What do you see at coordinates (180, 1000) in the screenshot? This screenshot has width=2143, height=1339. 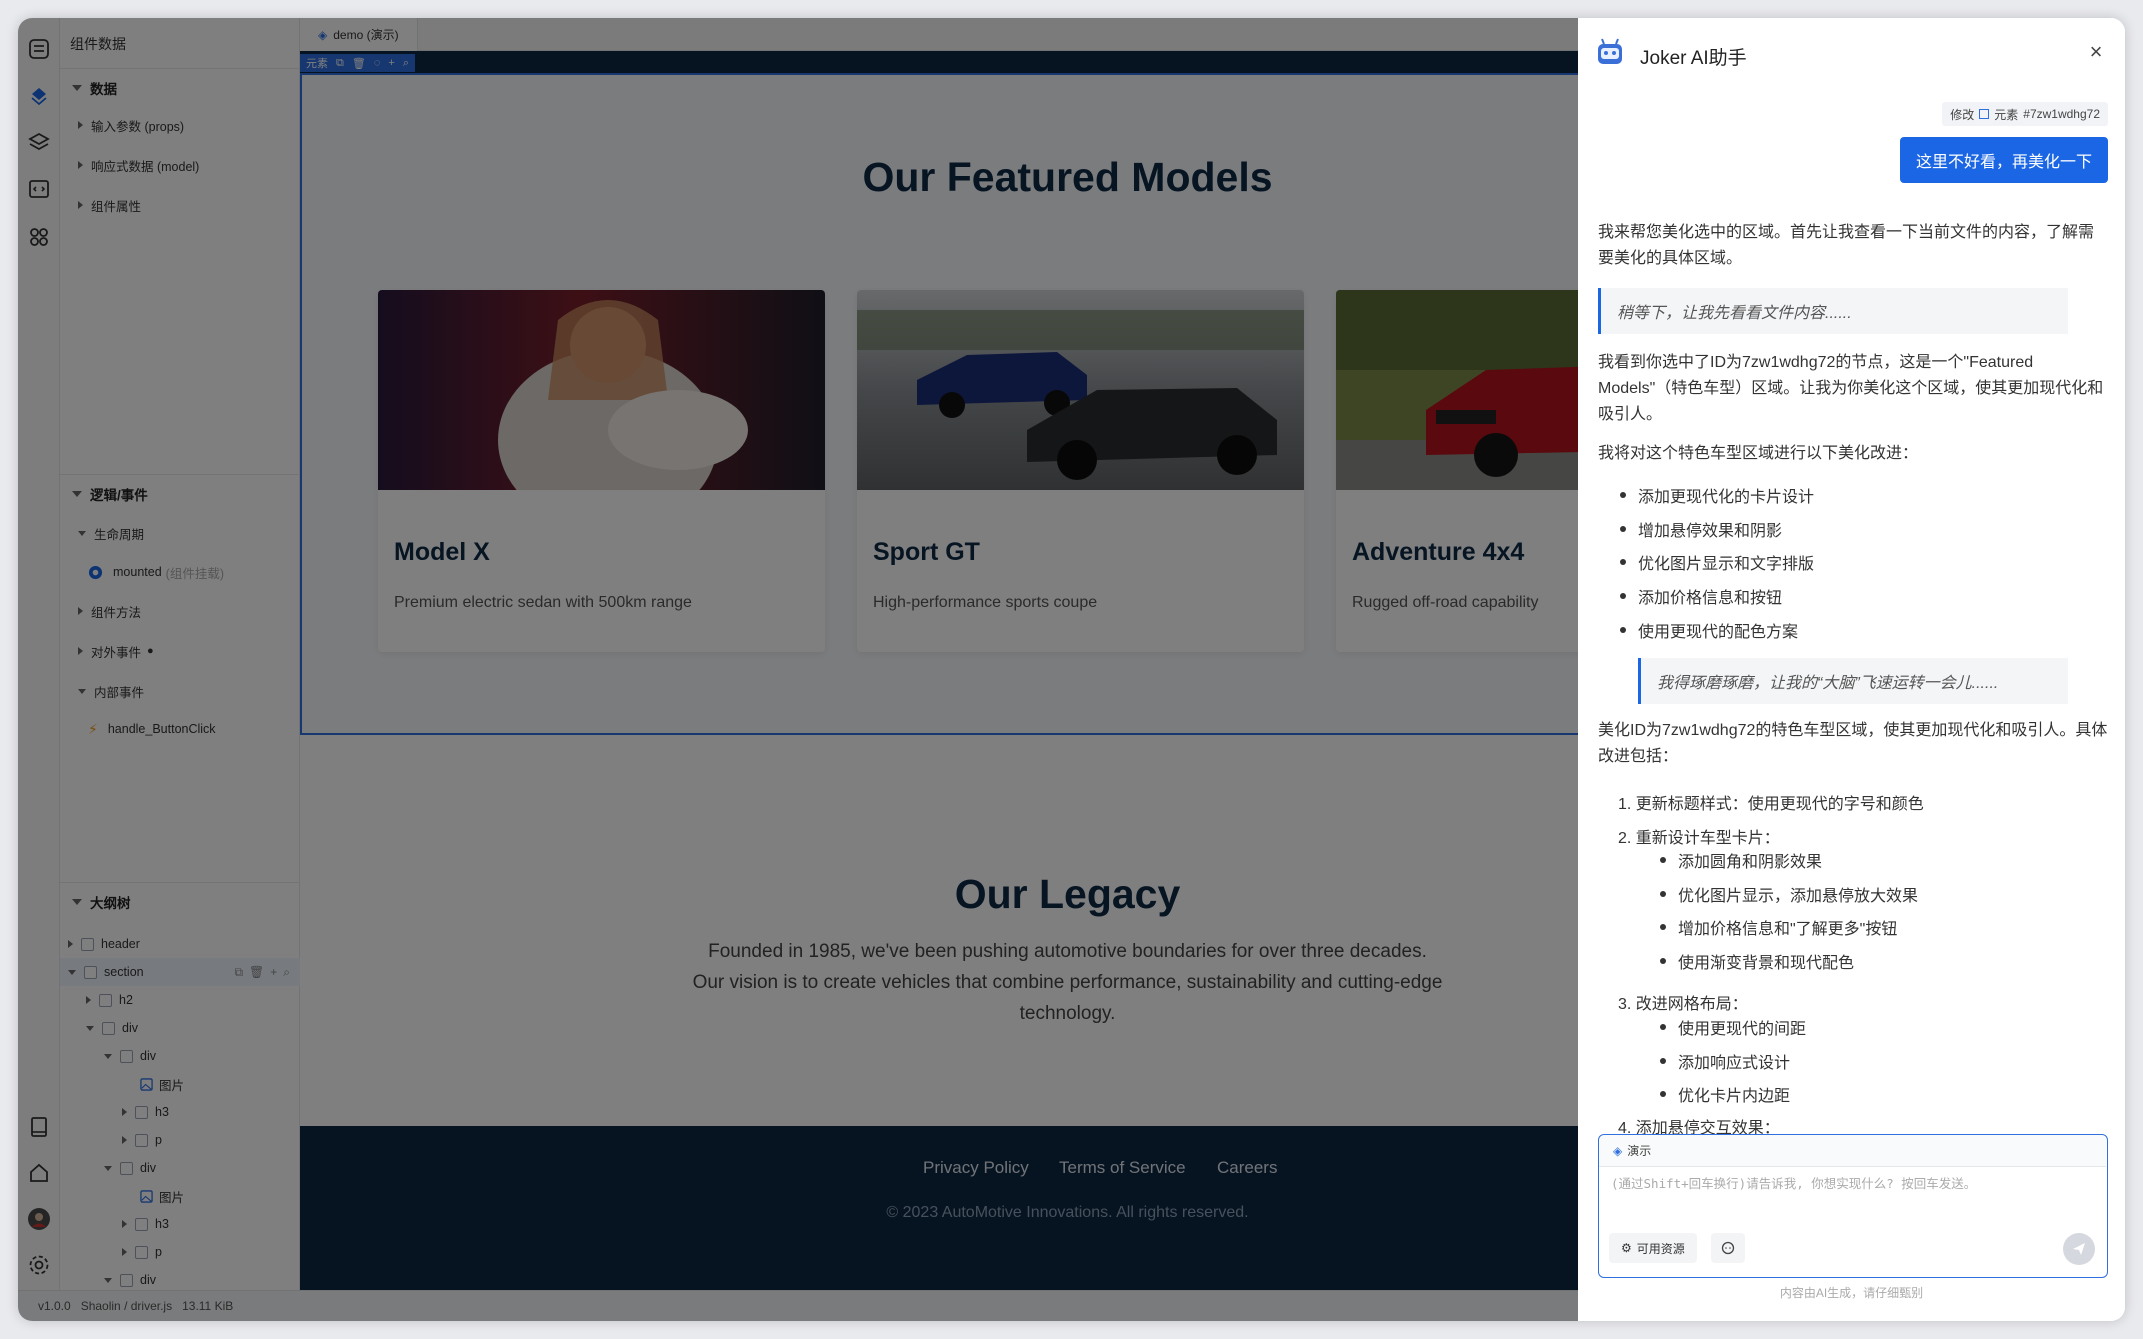 I see `tree-node-h2: h2` at bounding box center [180, 1000].